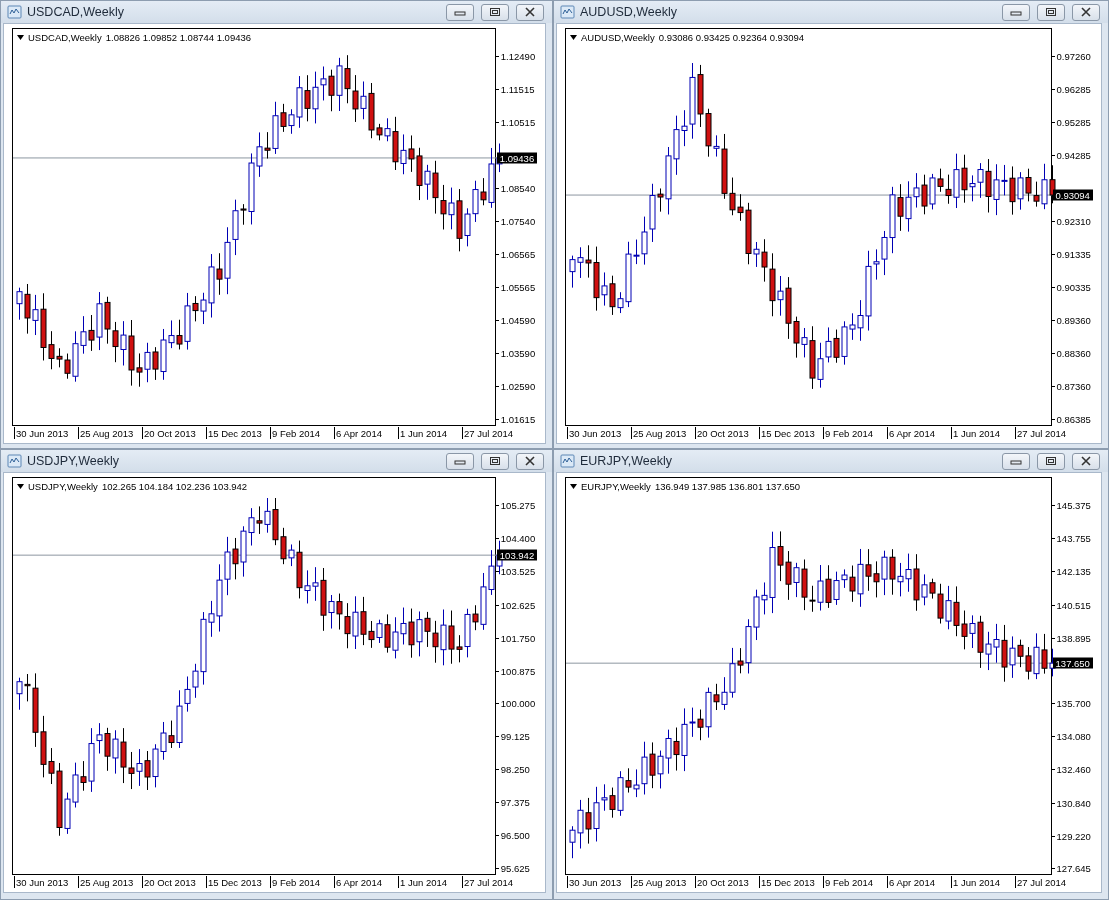 The height and width of the screenshot is (900, 1109). What do you see at coordinates (174, 486) in the screenshot?
I see `ohlc-values: 102.265 104.184 102.236 103.942` at bounding box center [174, 486].